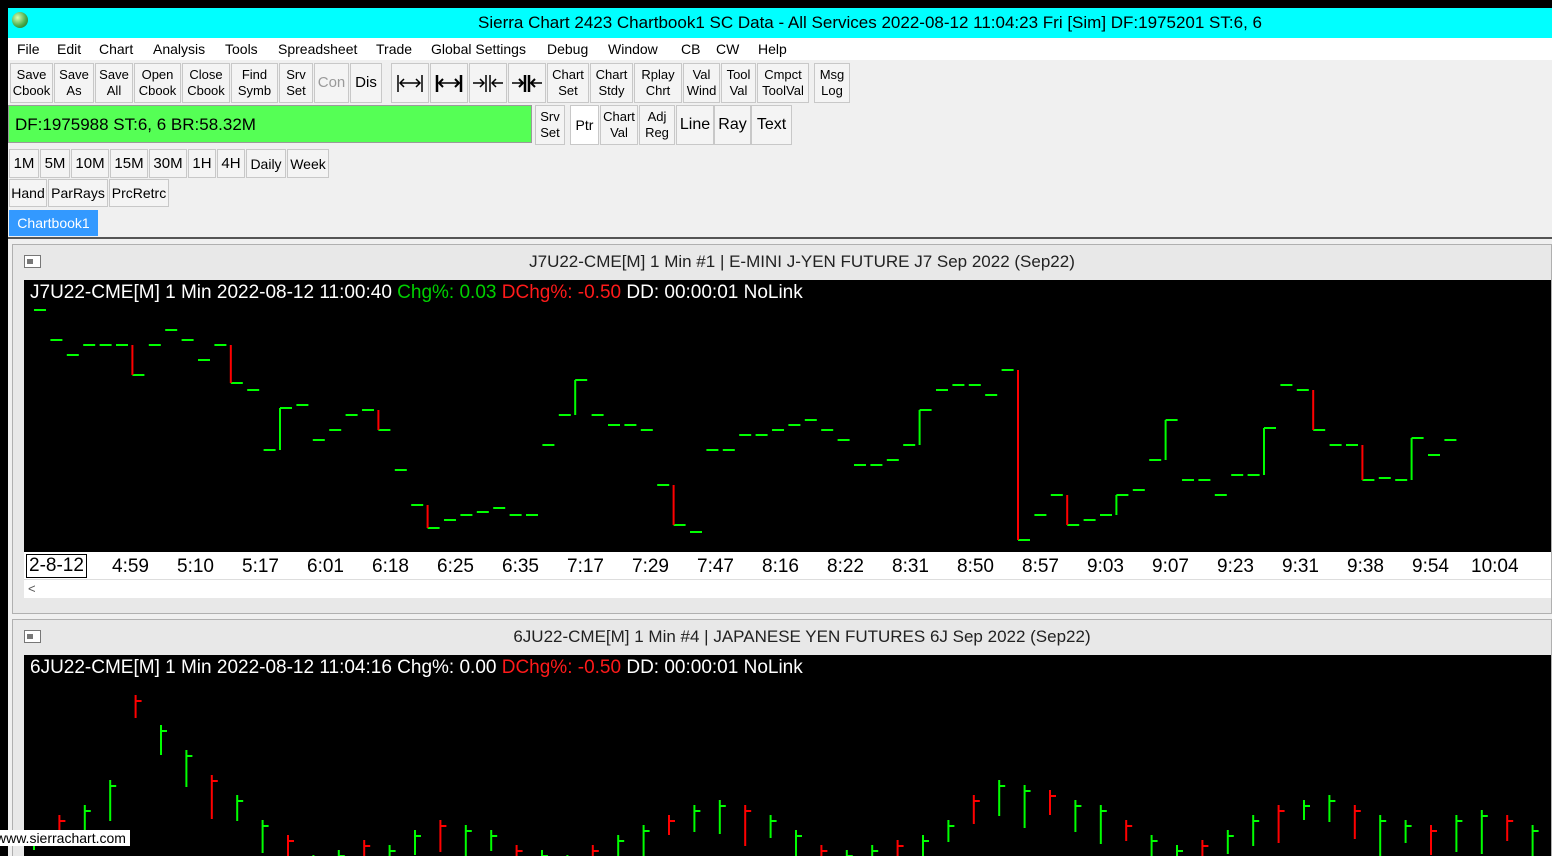 The image size is (1552, 856). I want to click on button-label: Week, so click(308, 163).